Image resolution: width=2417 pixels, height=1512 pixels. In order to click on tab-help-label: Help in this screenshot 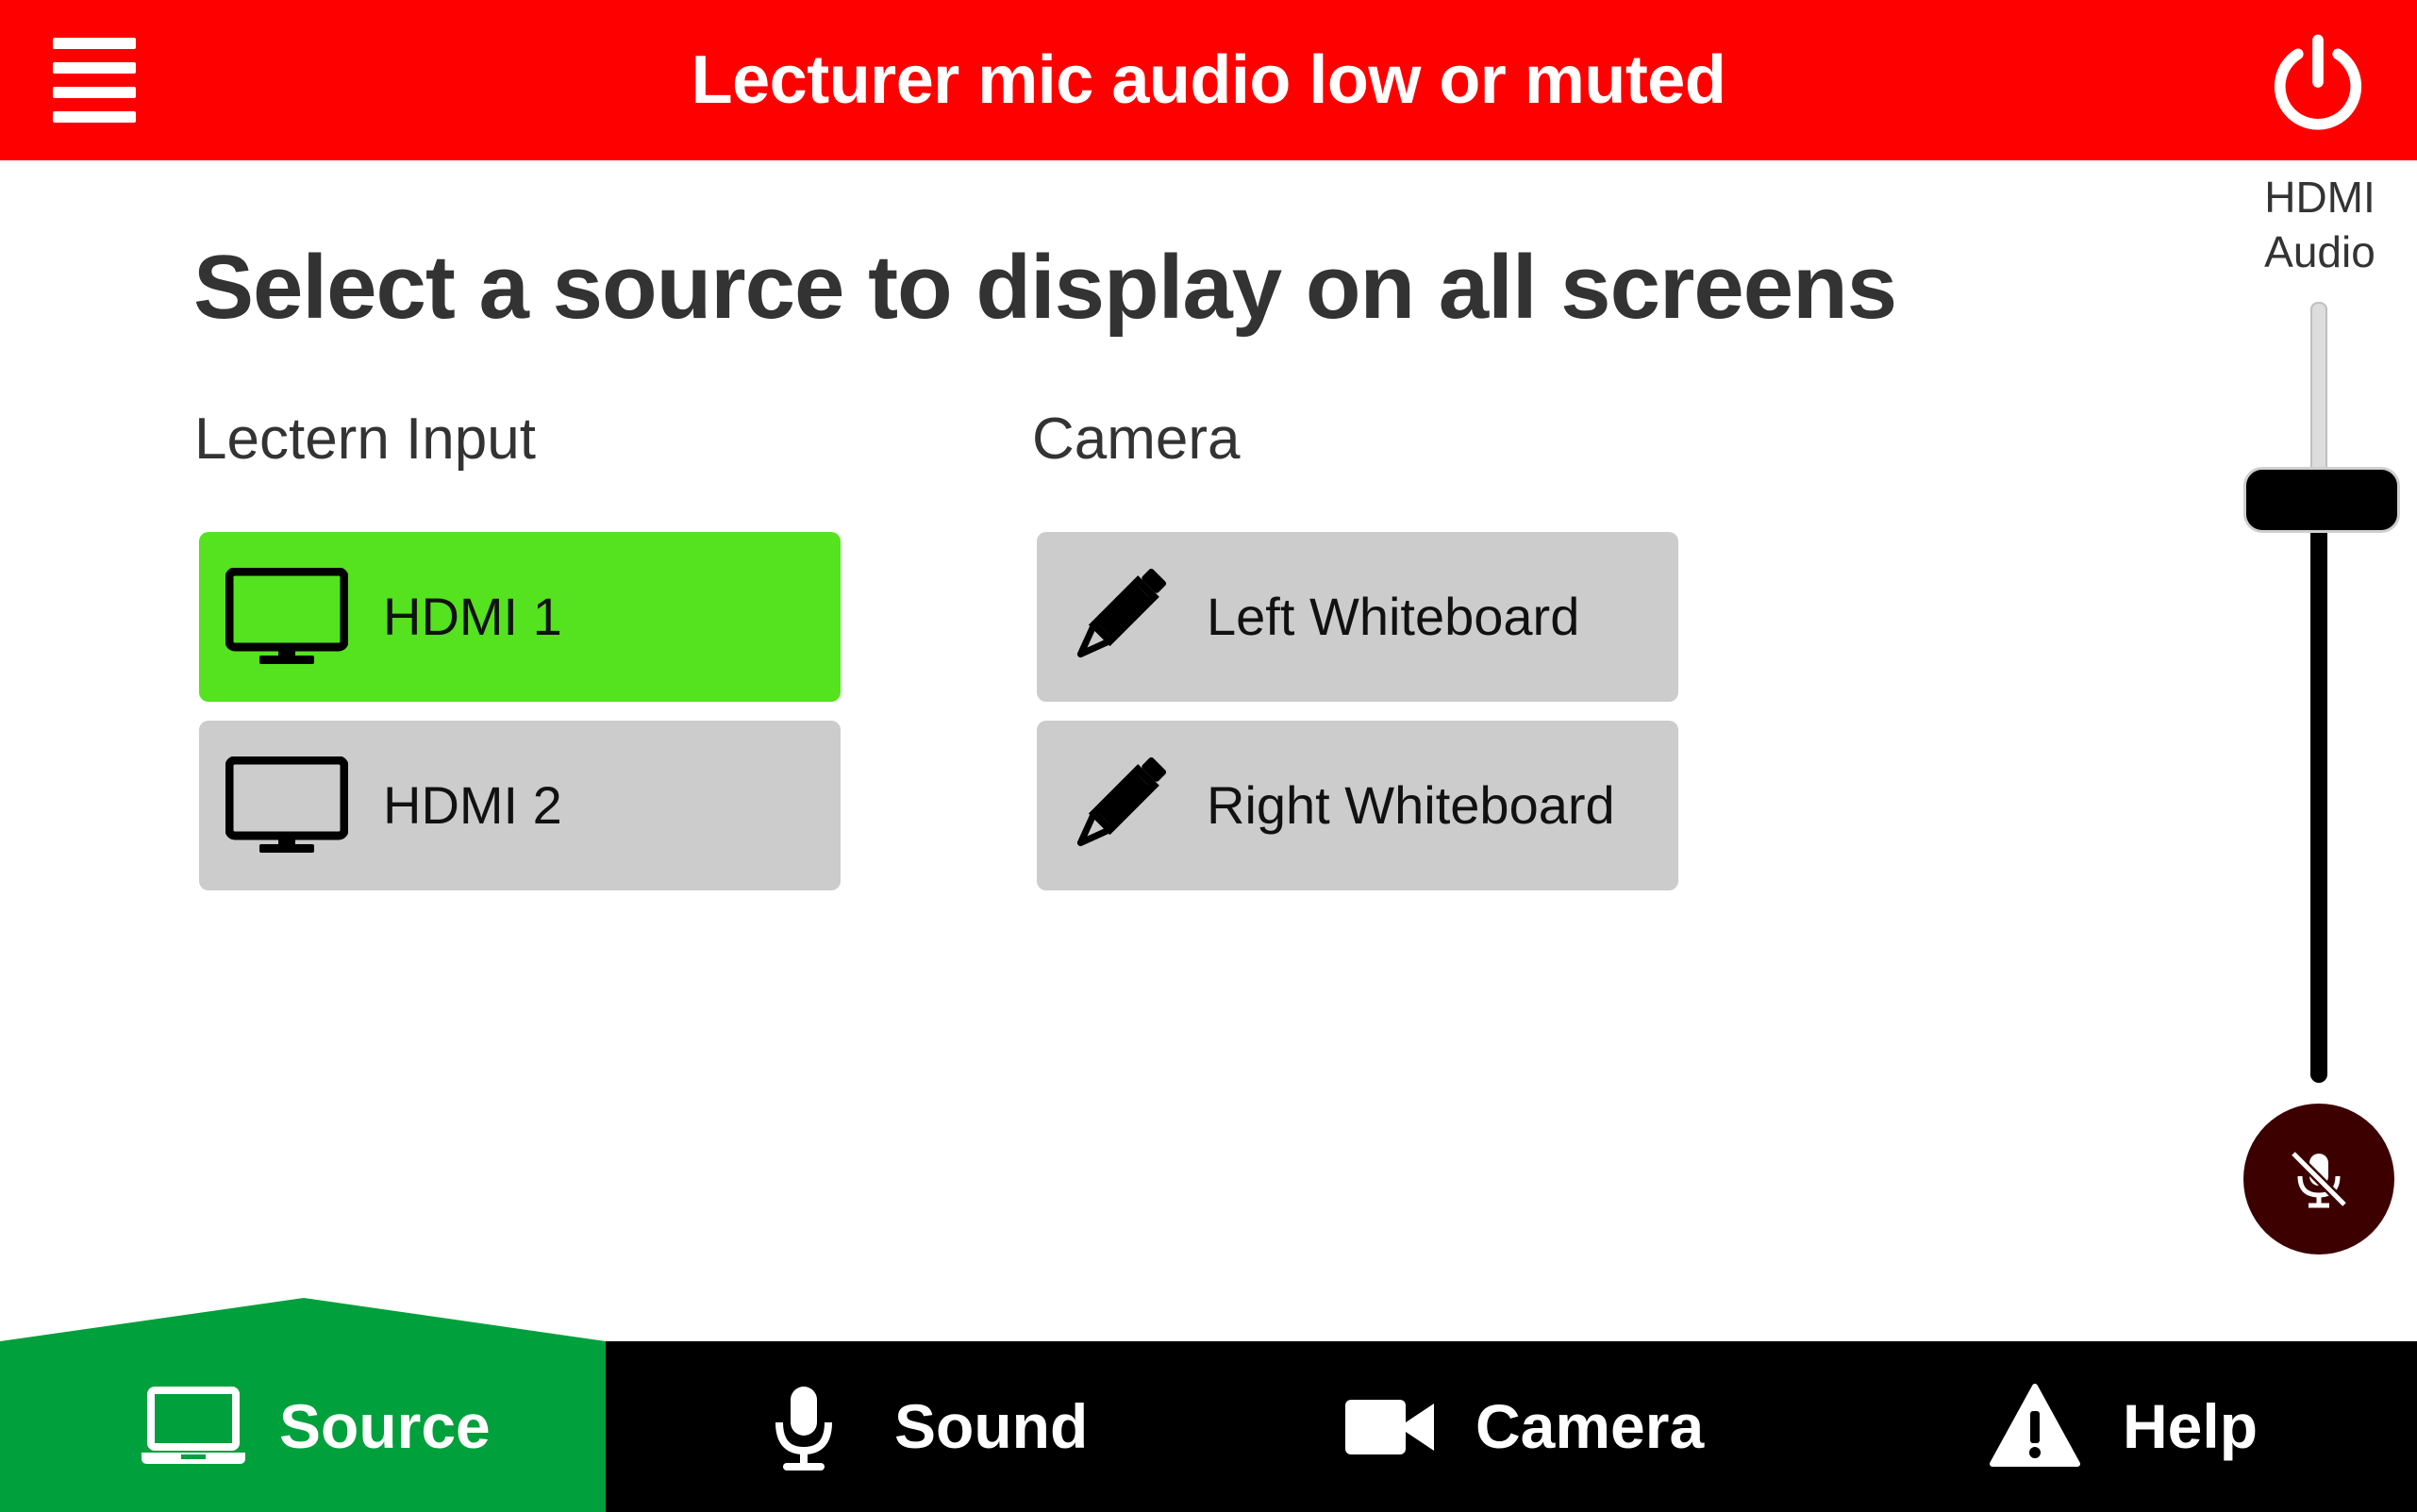, I will do `click(2191, 1426)`.